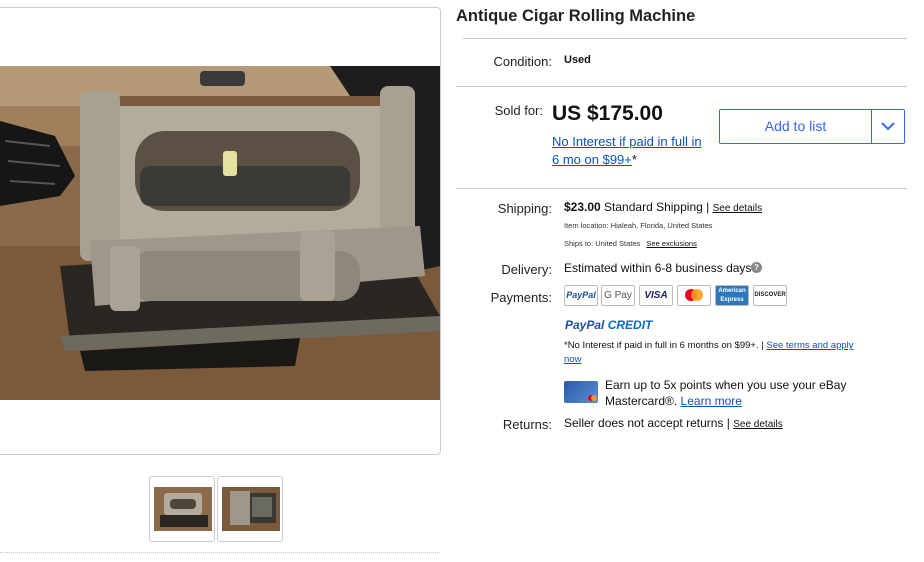 The image size is (924, 562). What do you see at coordinates (607, 113) in the screenshot?
I see `sold-price: US $175.00` at bounding box center [607, 113].